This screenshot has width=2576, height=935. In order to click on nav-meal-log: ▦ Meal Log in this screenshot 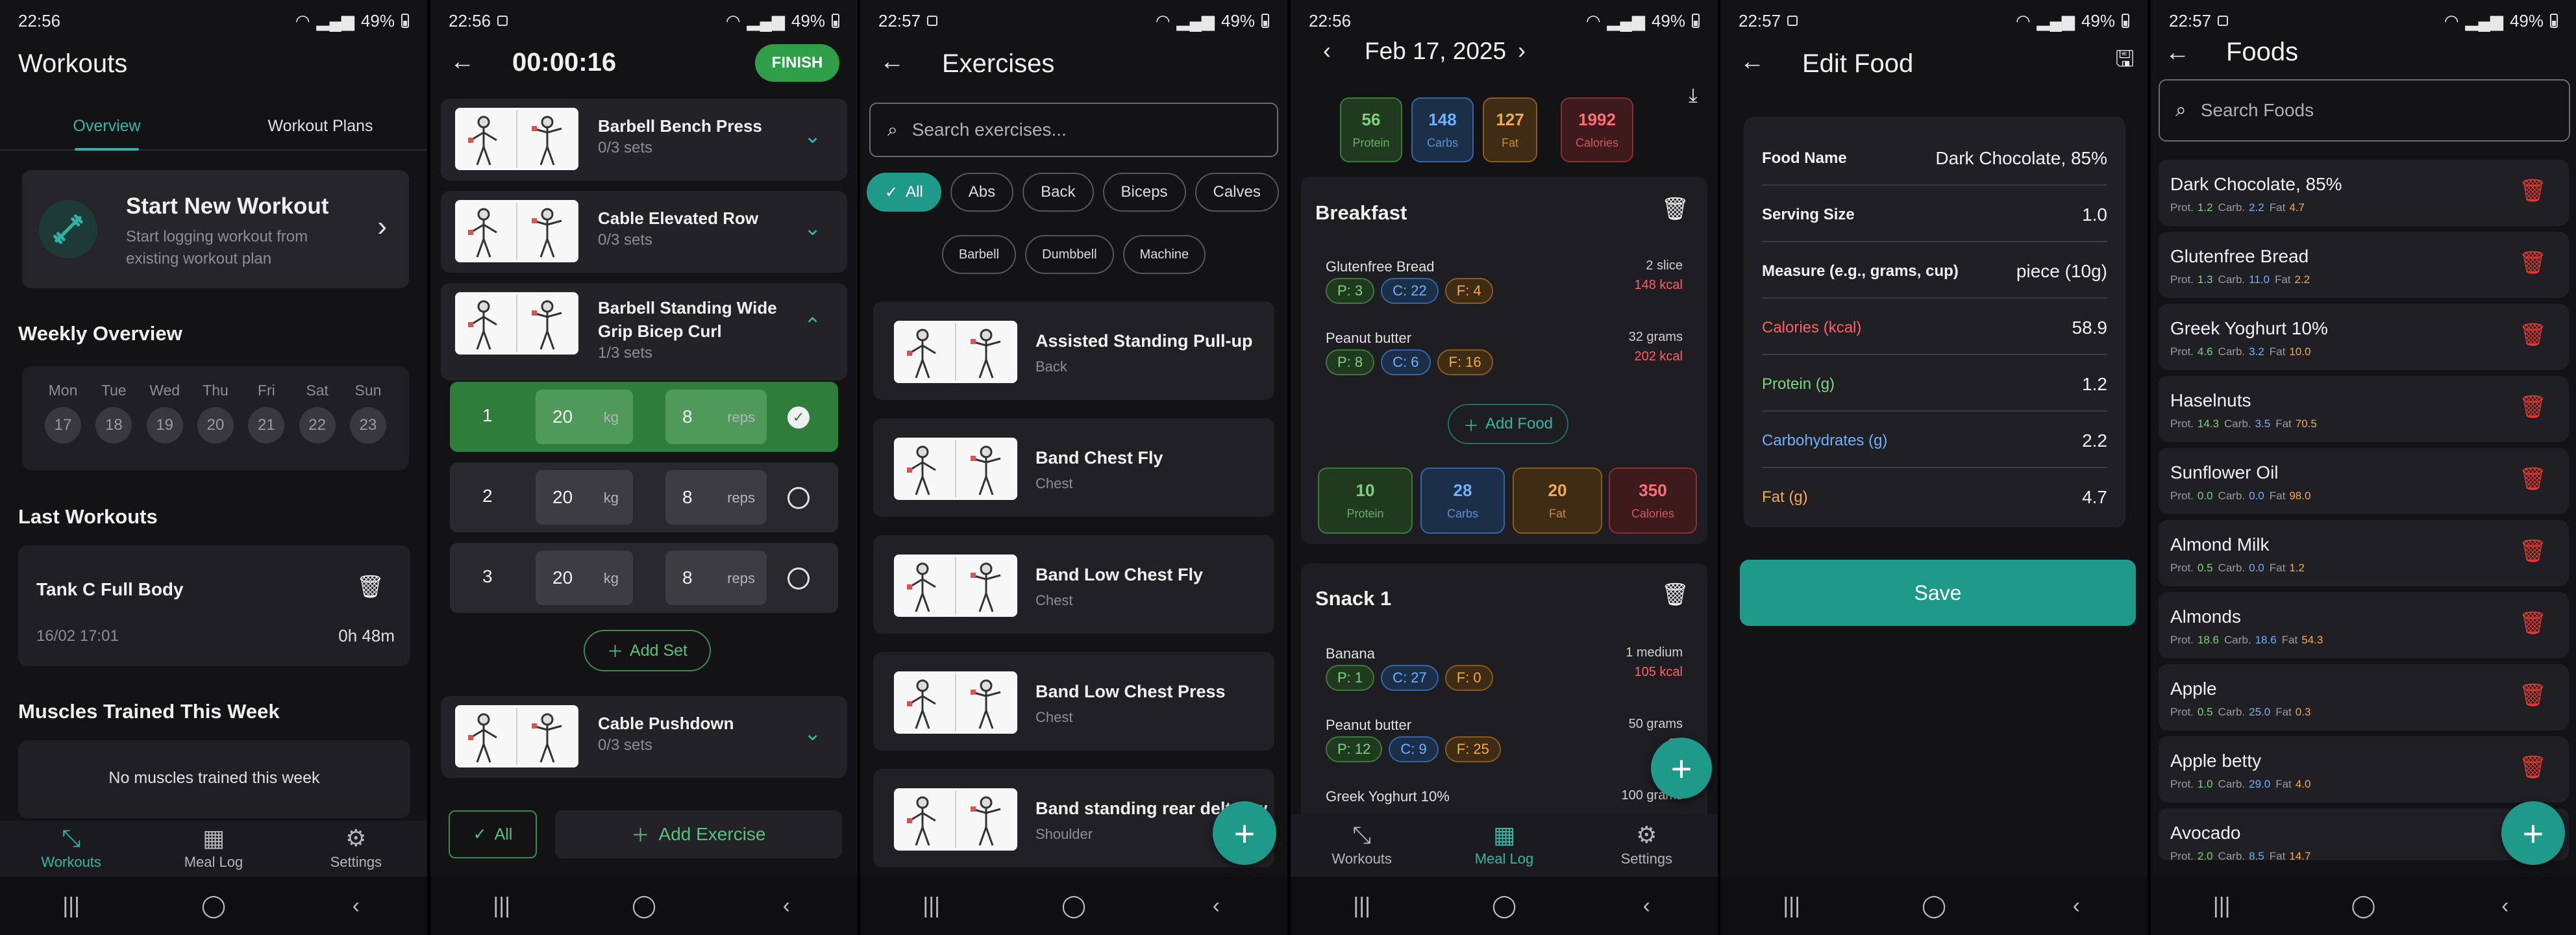, I will do `click(213, 849)`.